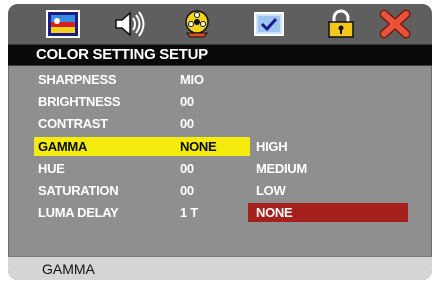 The height and width of the screenshot is (284, 435). What do you see at coordinates (142, 101) in the screenshot?
I see `menu-row-brightness: BRIGHTNESS 00` at bounding box center [142, 101].